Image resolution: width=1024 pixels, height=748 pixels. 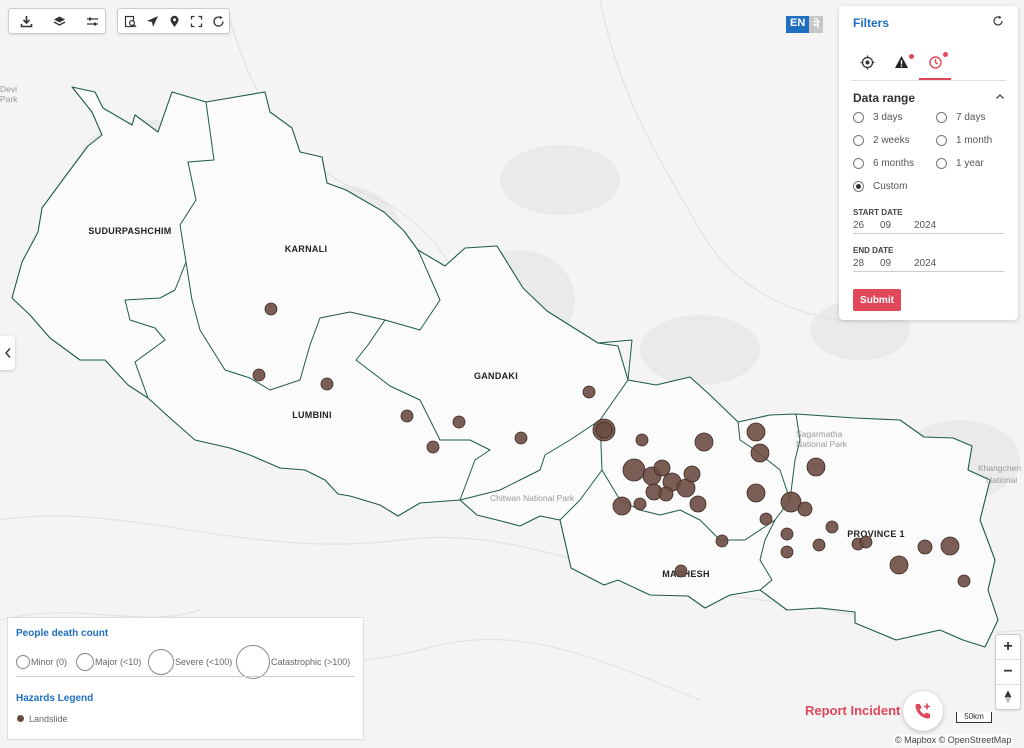 What do you see at coordinates (153, 21) in the screenshot?
I see `navigate-arrow-icon` at bounding box center [153, 21].